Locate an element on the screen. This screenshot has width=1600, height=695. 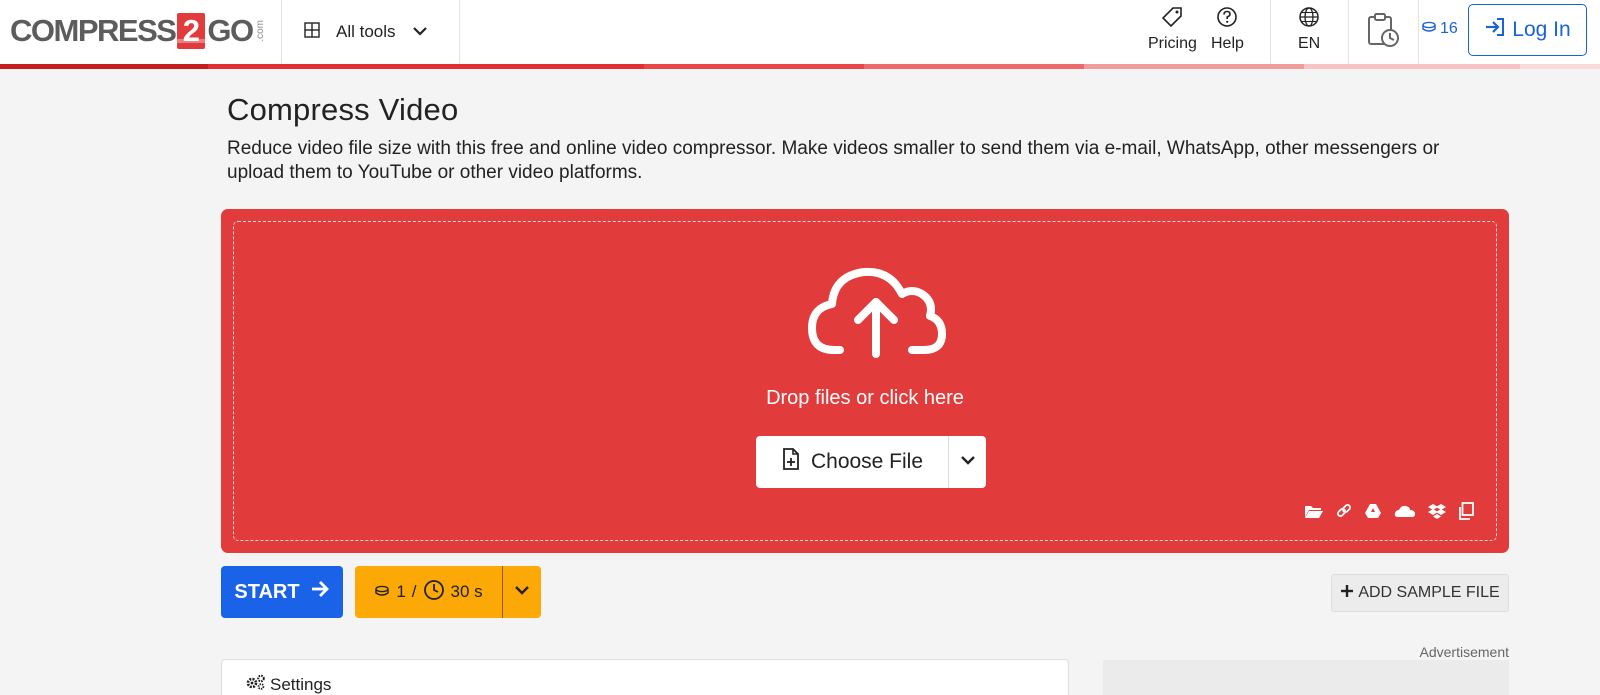
choose-file-group: Choose File is located at coordinates (871, 462).